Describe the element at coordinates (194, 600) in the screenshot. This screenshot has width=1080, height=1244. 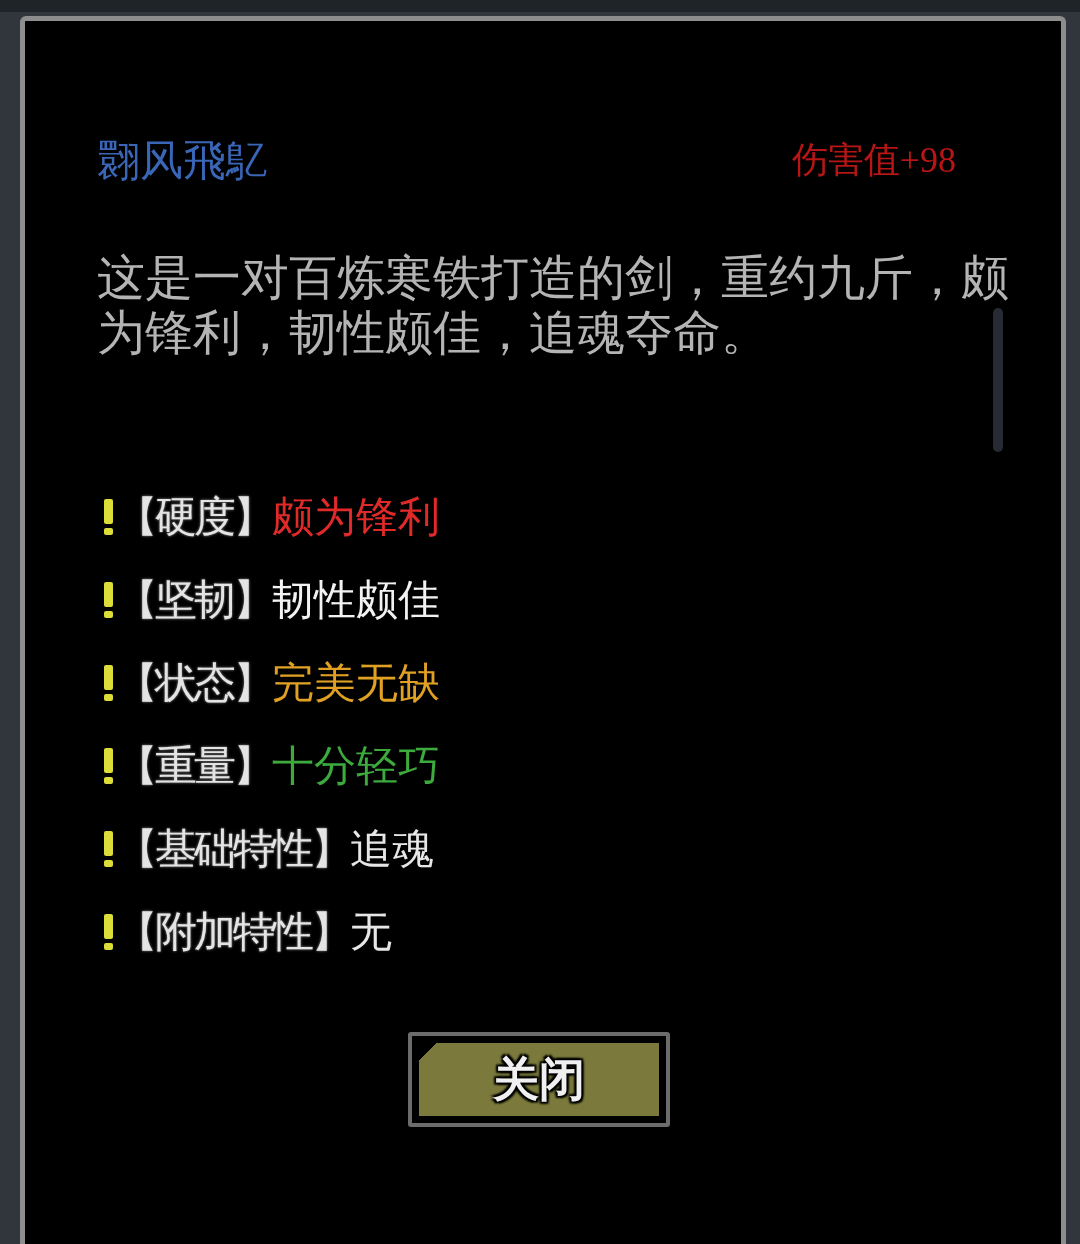
I see `attribute-label: 【坚韧】` at that location.